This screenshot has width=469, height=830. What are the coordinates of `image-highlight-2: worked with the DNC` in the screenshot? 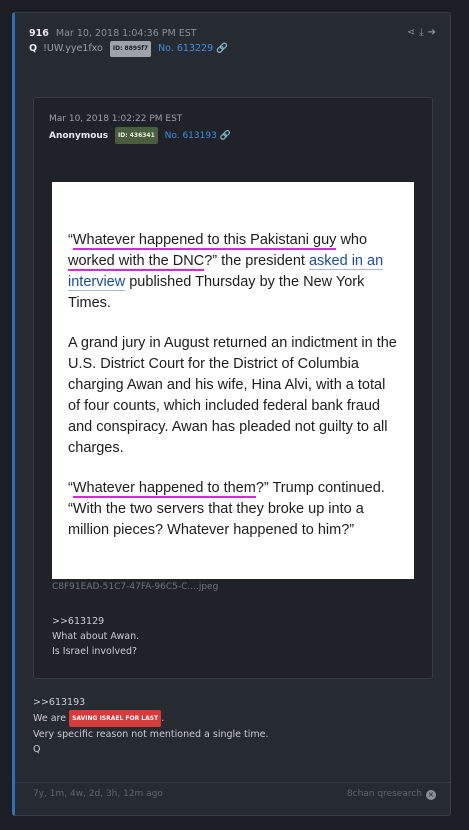 It's located at (136, 262).